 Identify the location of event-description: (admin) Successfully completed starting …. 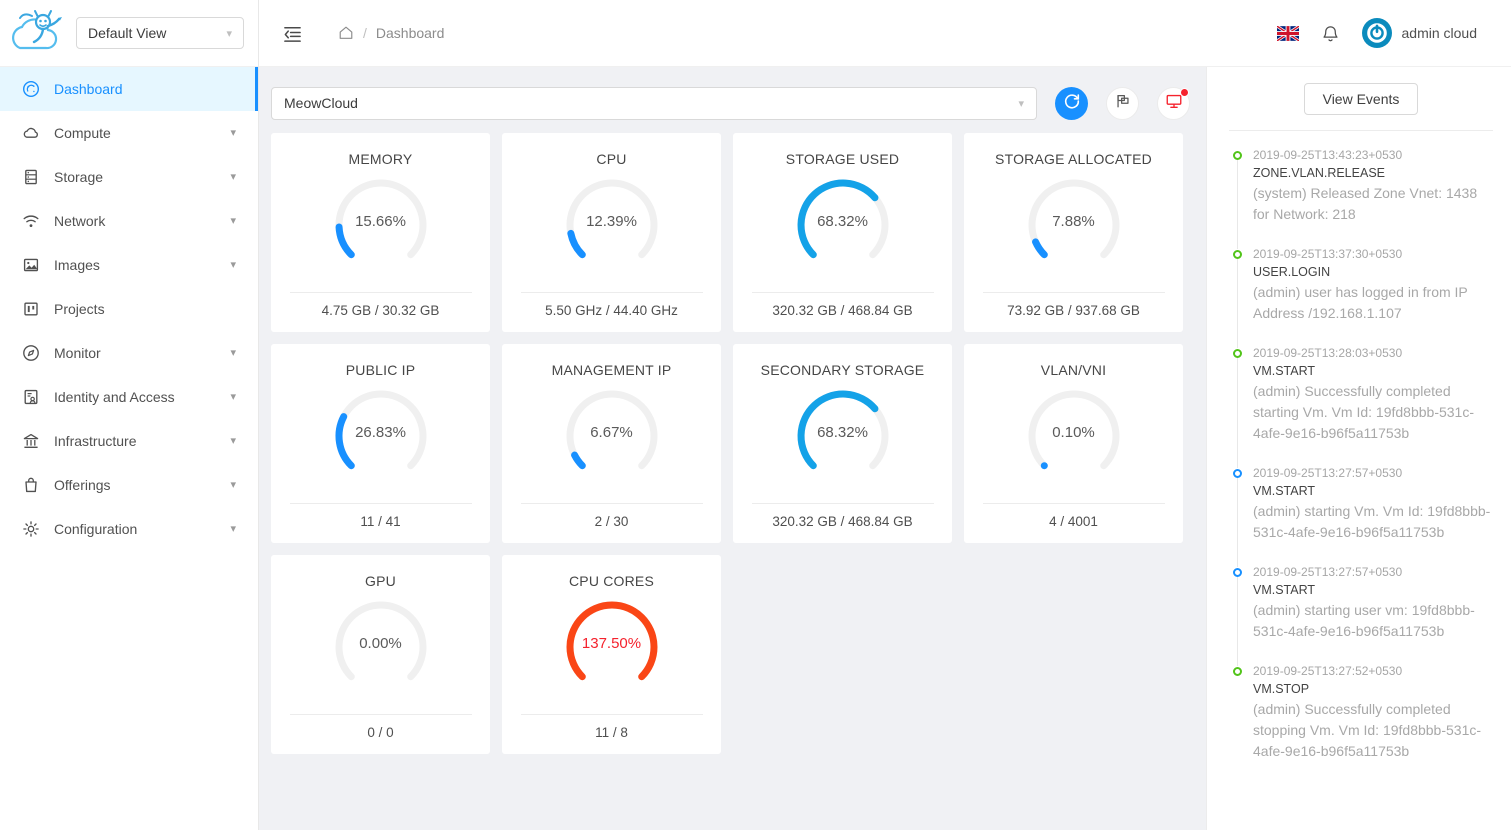
(1363, 412).